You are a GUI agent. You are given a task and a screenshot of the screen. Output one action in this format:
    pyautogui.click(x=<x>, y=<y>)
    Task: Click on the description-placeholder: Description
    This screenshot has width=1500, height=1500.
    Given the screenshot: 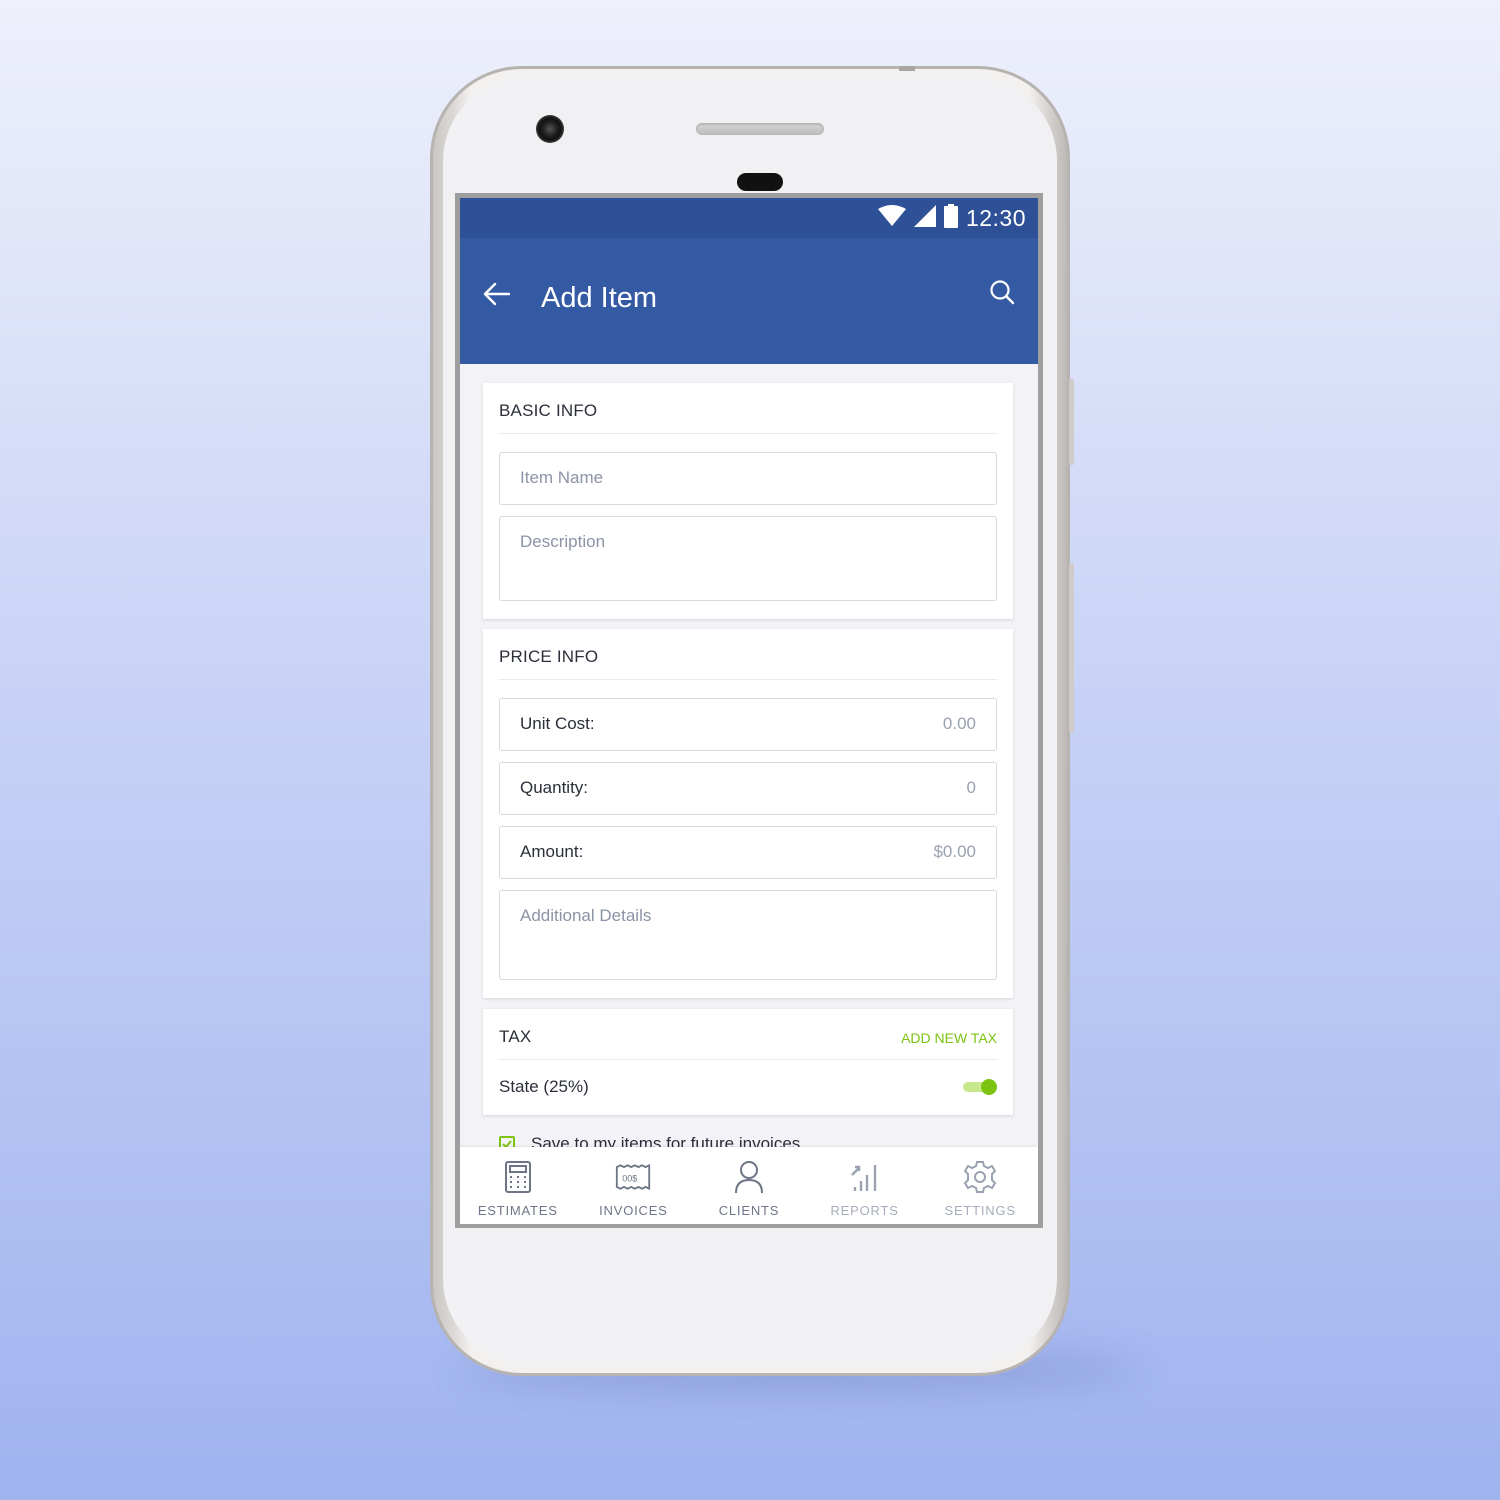 What is the action you would take?
    pyautogui.click(x=563, y=541)
    